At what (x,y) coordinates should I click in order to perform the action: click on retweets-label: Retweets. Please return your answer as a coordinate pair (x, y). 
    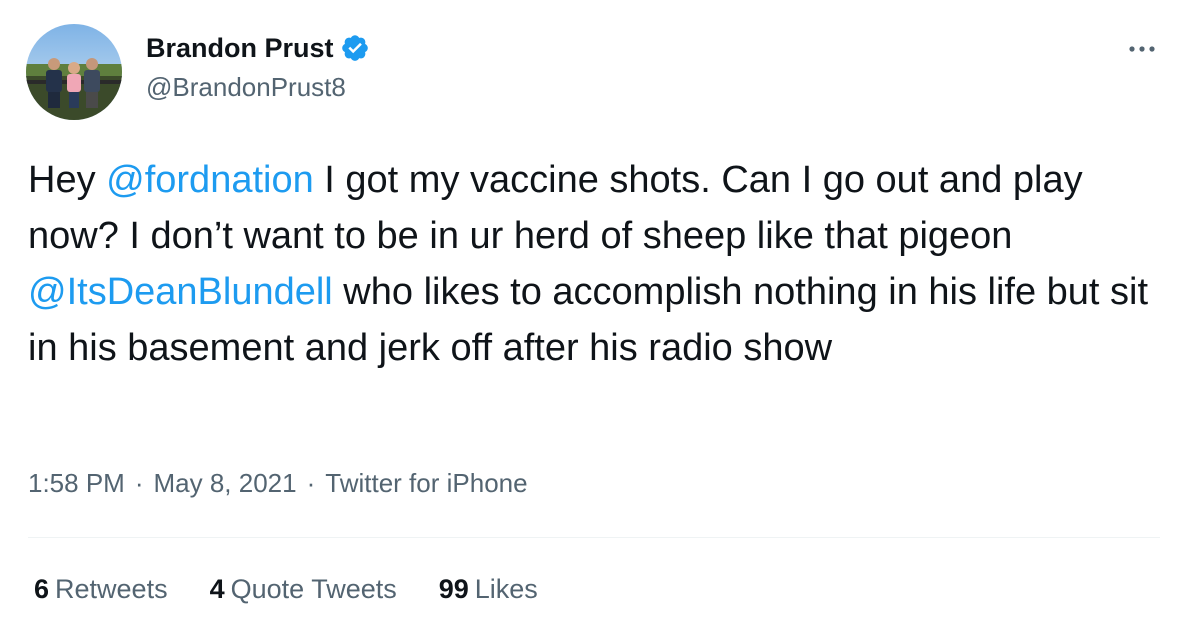
    Looking at the image, I should click on (111, 589).